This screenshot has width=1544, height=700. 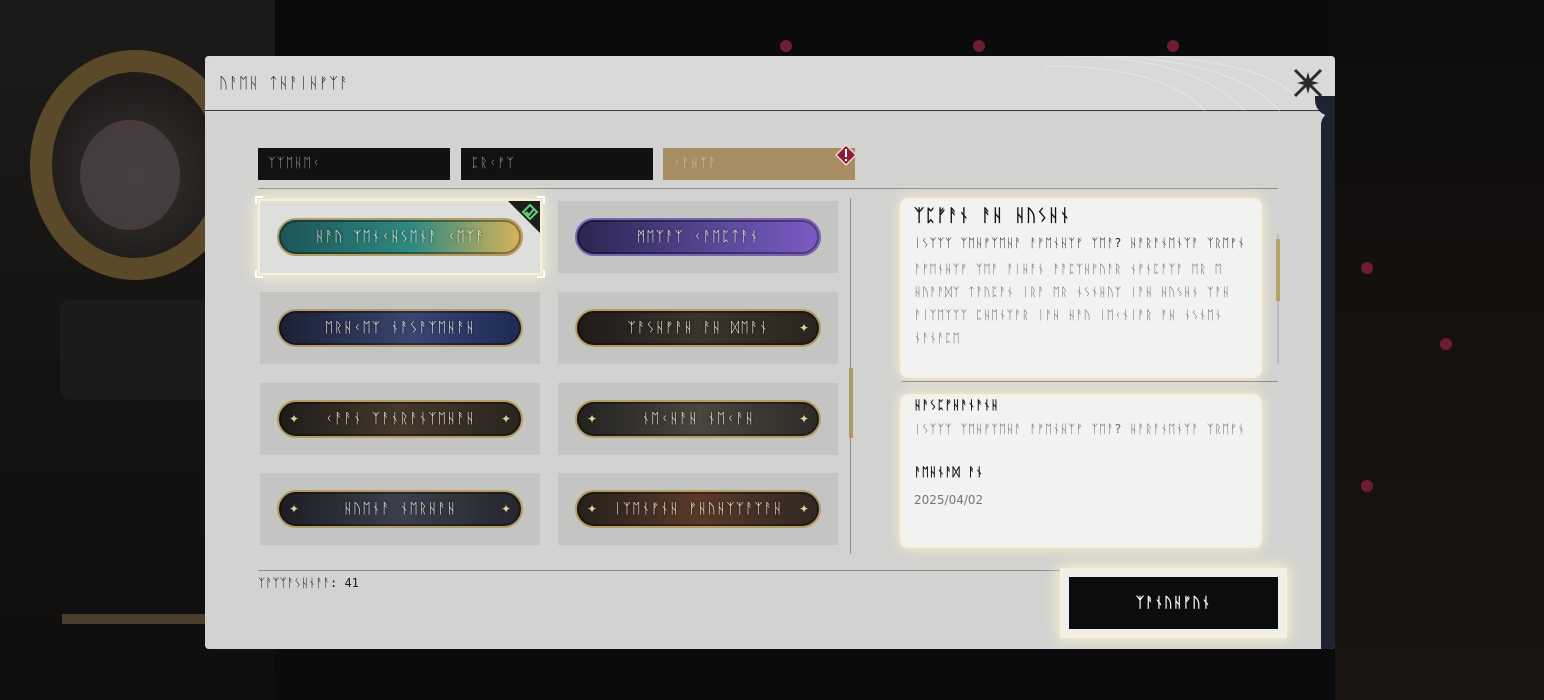 I want to click on nameplate-label: ᚺᚨᚢ ᛉᛖᚾᚲᚺᛊᛖᚾᚨ ᚲᛖᛉᚨ, so click(x=400, y=237).